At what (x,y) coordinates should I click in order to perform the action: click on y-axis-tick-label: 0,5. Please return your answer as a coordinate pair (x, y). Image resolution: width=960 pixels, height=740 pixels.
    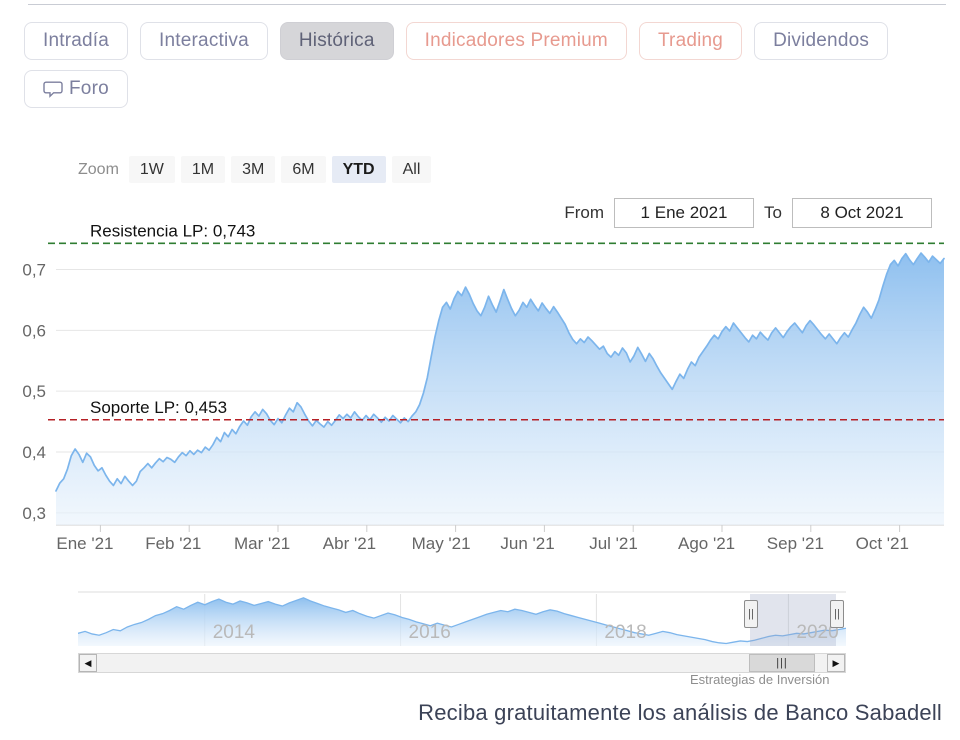
    Looking at the image, I should click on (34, 391).